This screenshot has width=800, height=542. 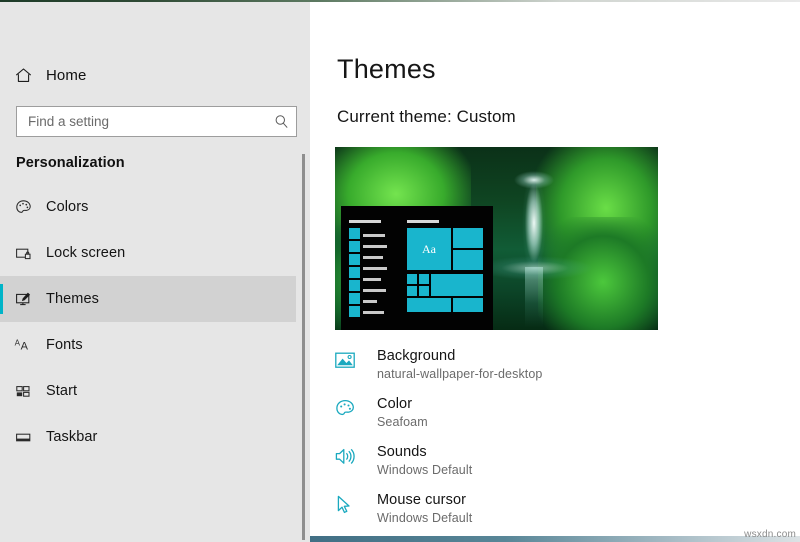 I want to click on water-reflection, so click(x=534, y=297).